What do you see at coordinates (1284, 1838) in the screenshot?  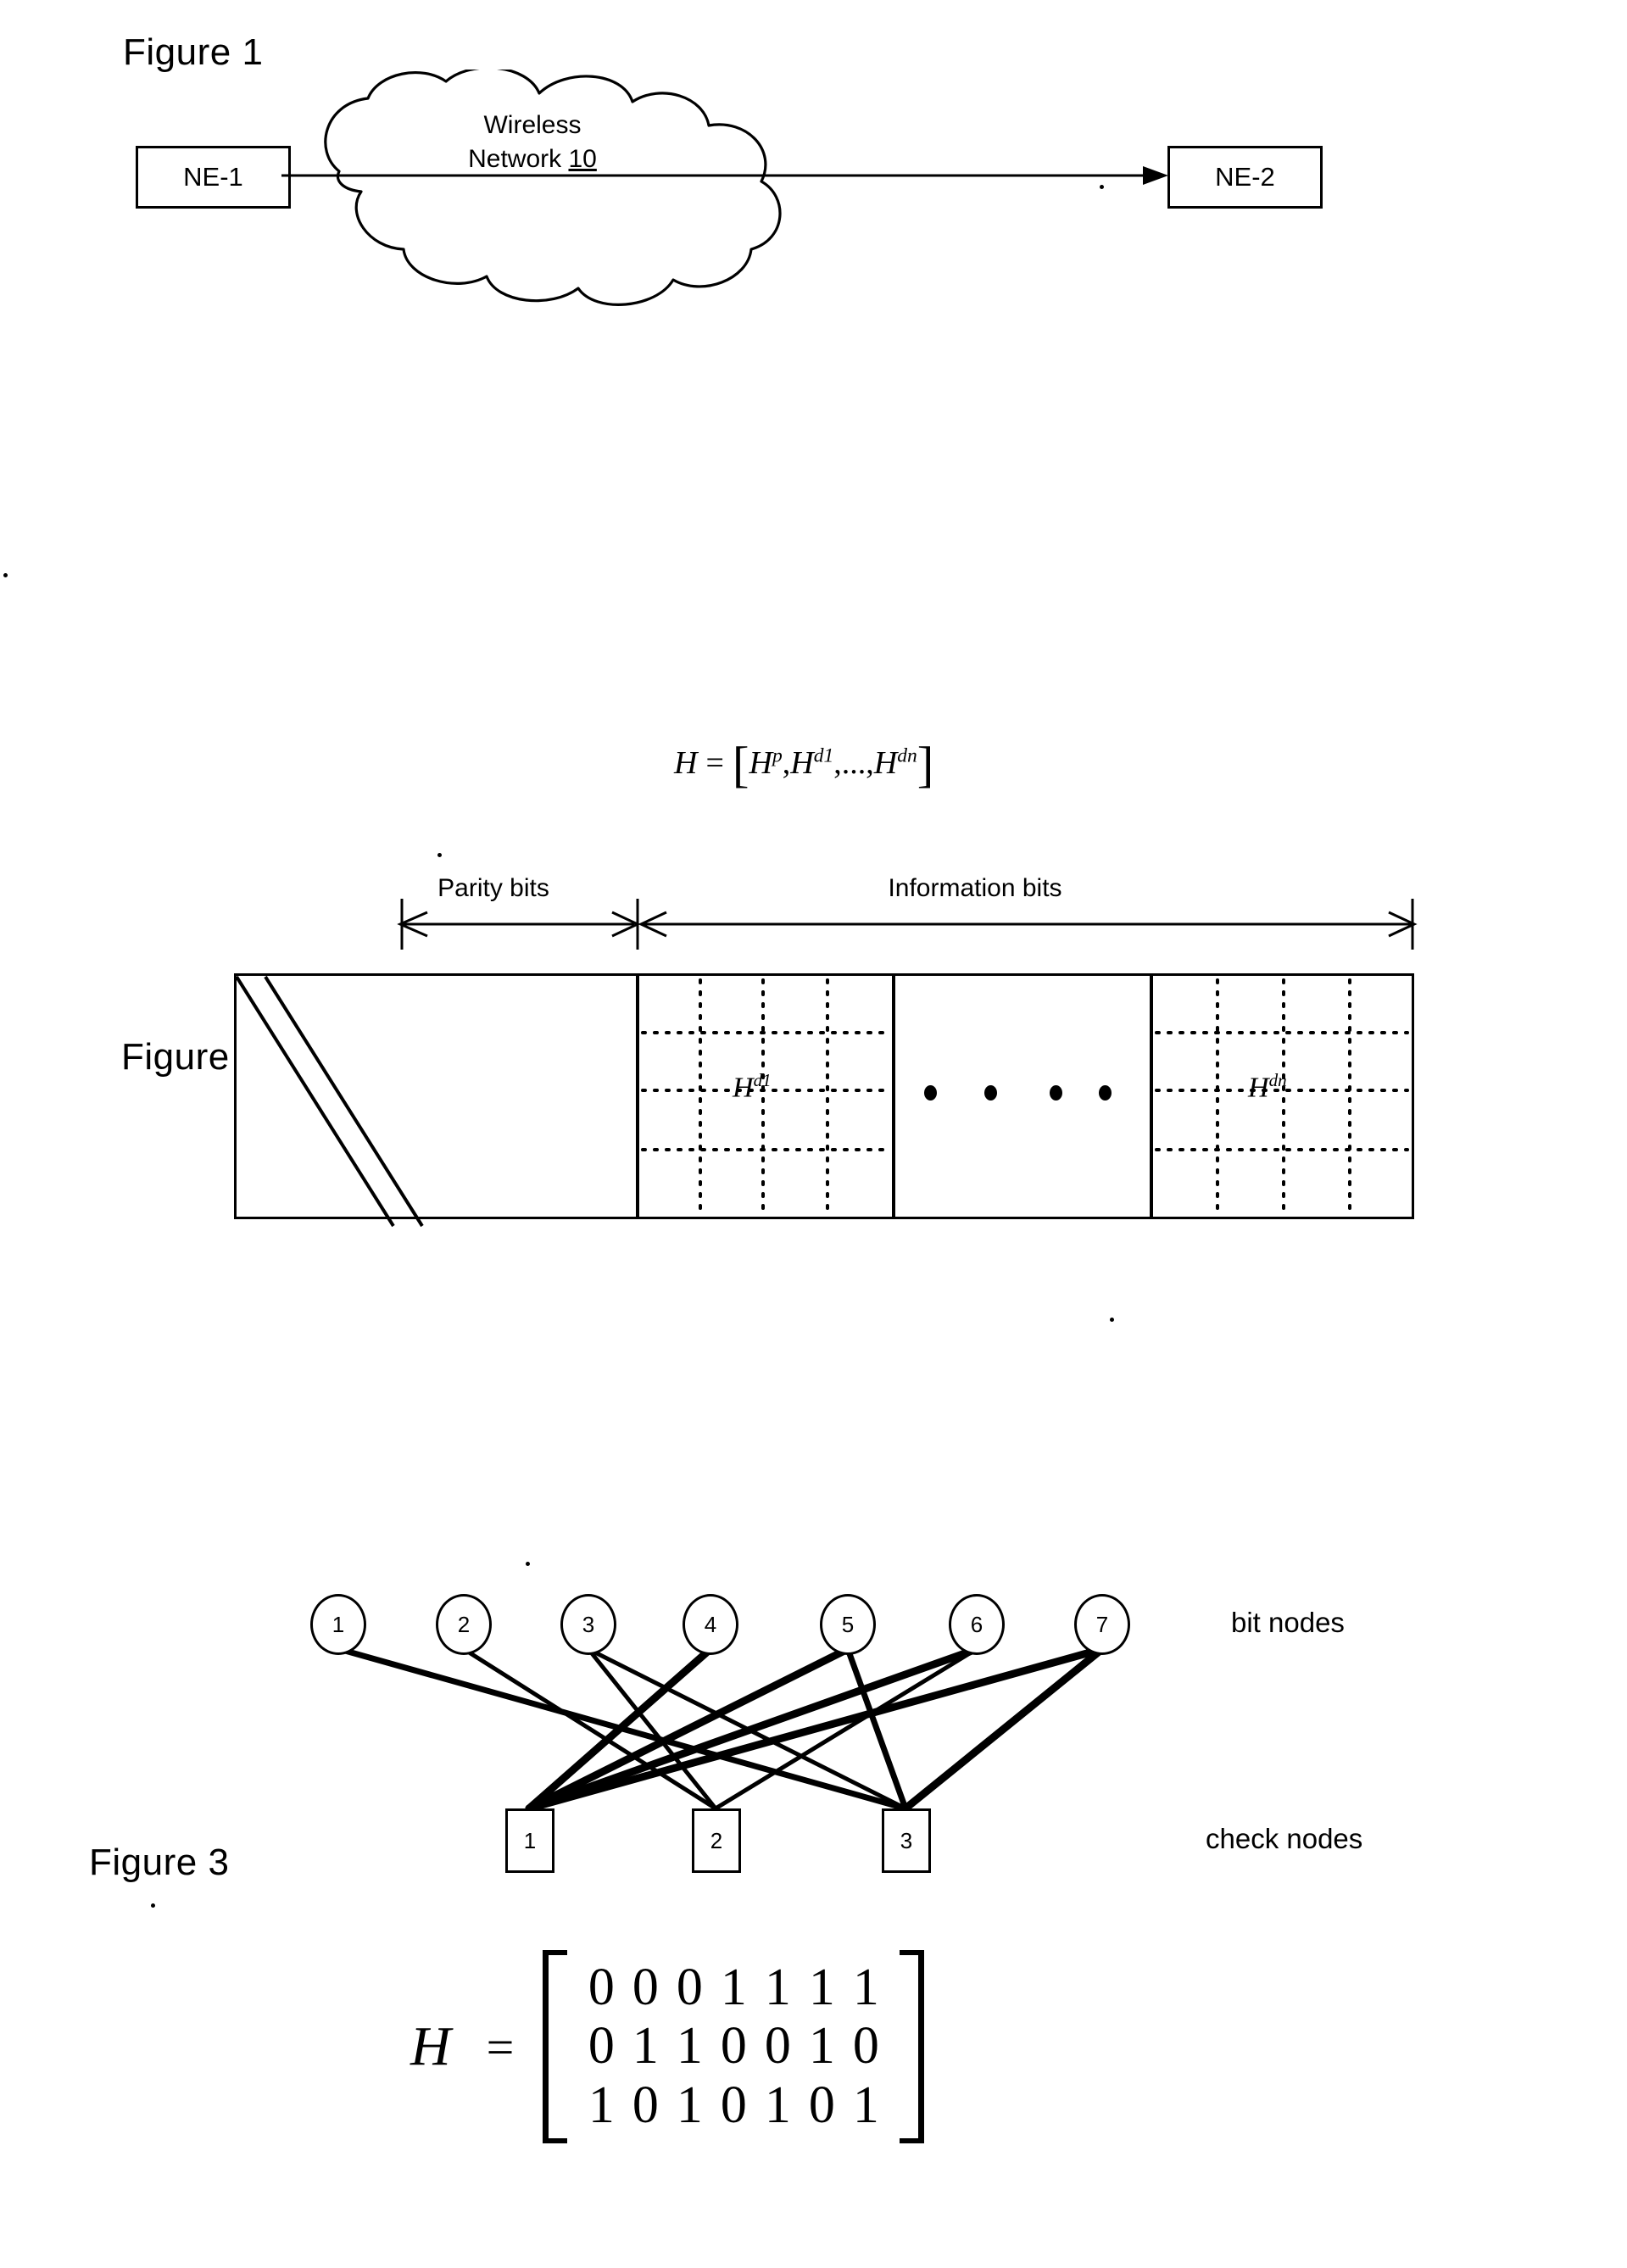 I see `check-nodes-label: check nodes` at bounding box center [1284, 1838].